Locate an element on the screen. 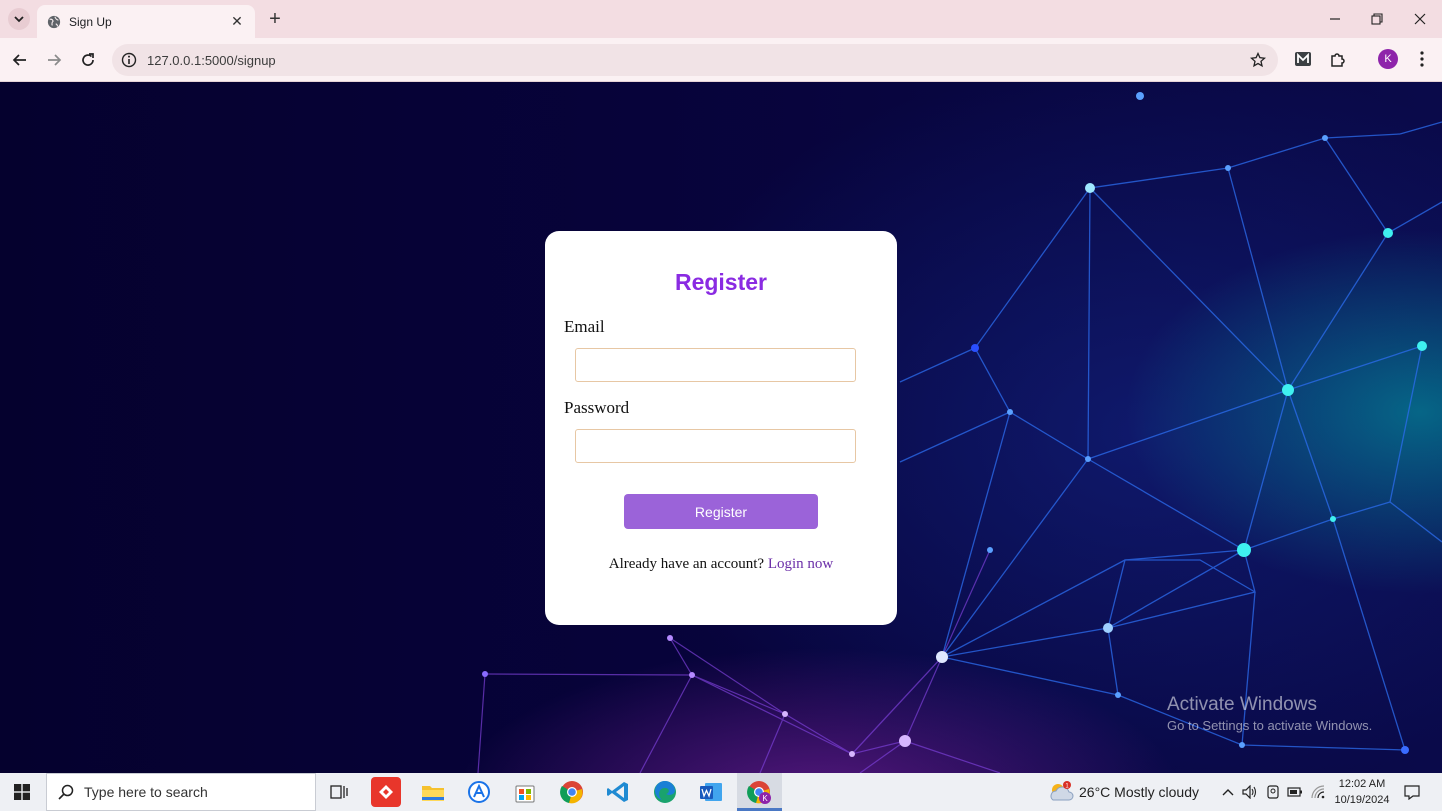  forward-button is located at coordinates (54, 60).